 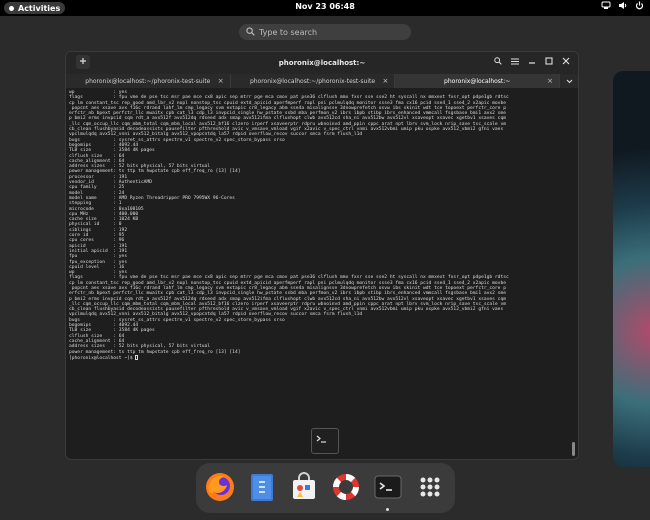 I want to click on search-terminal-button, so click(x=498, y=62).